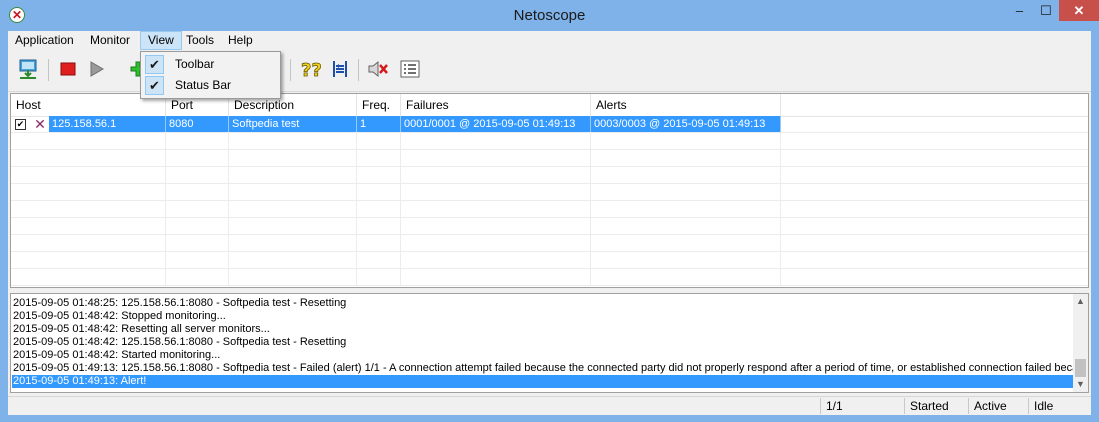  What do you see at coordinates (340, 69) in the screenshot?
I see `align-left-icon` at bounding box center [340, 69].